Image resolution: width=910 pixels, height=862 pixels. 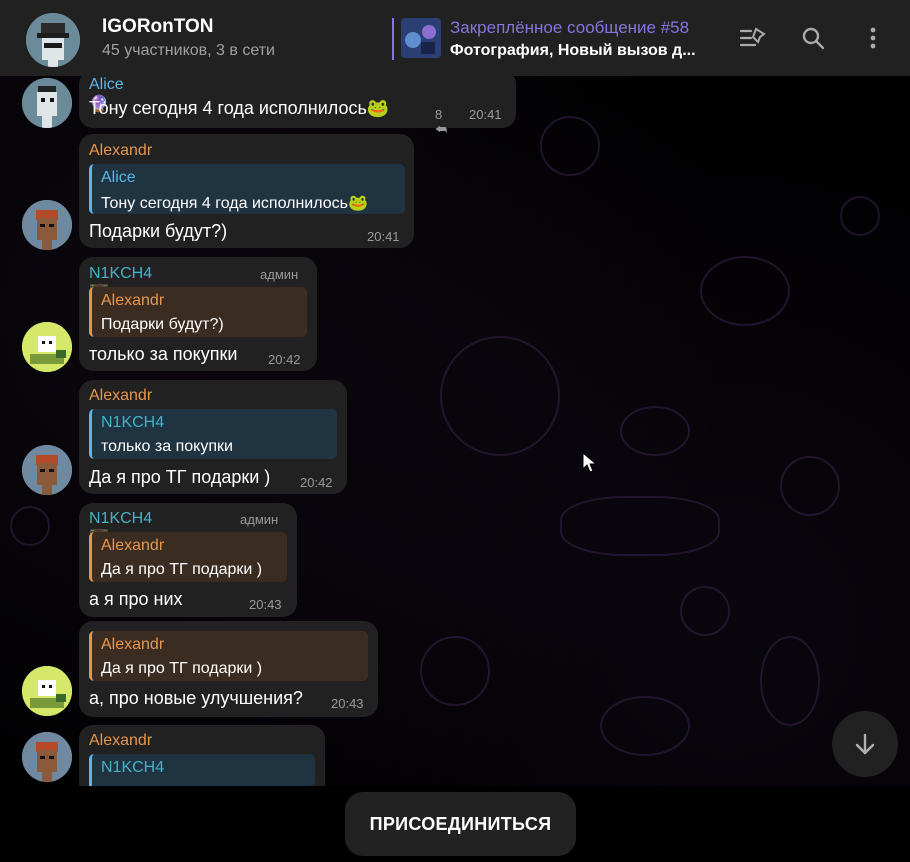 What do you see at coordinates (590, 462) in the screenshot?
I see `mouse-cursor-icon` at bounding box center [590, 462].